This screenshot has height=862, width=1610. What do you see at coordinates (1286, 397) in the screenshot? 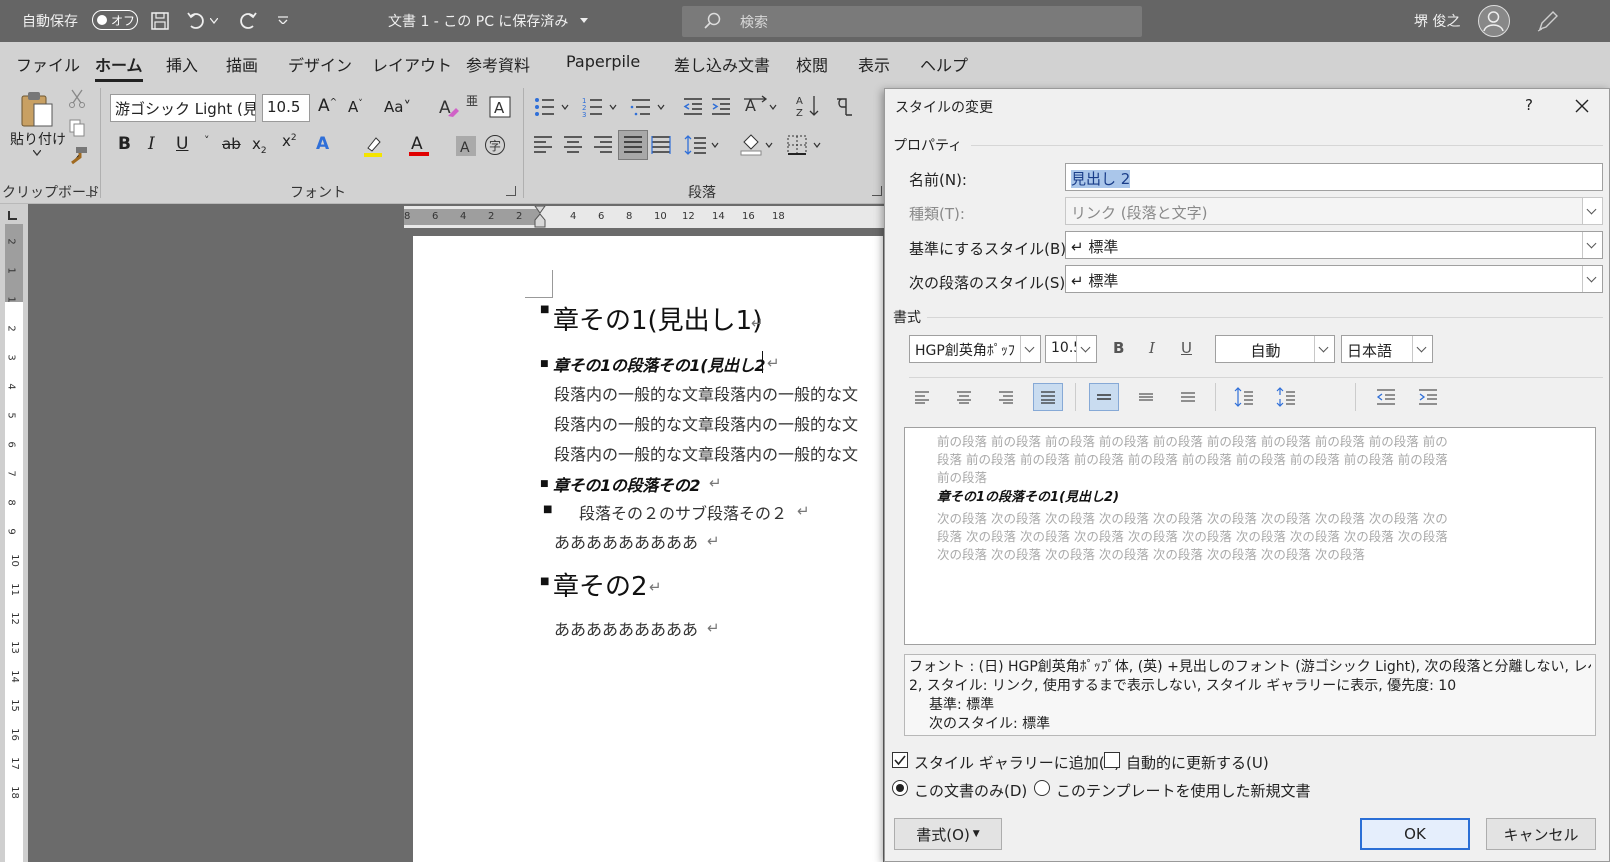
I see `dialog-space-after-icon` at bounding box center [1286, 397].